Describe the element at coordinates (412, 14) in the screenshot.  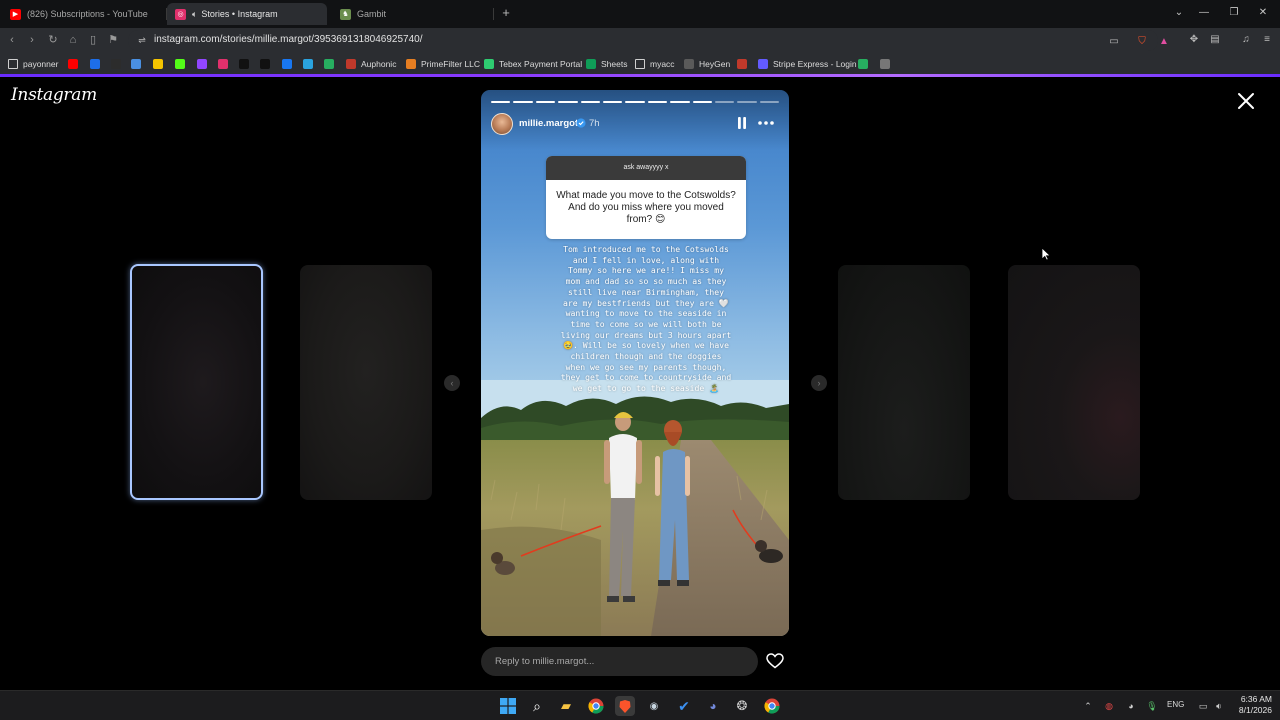
I see `tab-gambit: ♞ Gambit` at that location.